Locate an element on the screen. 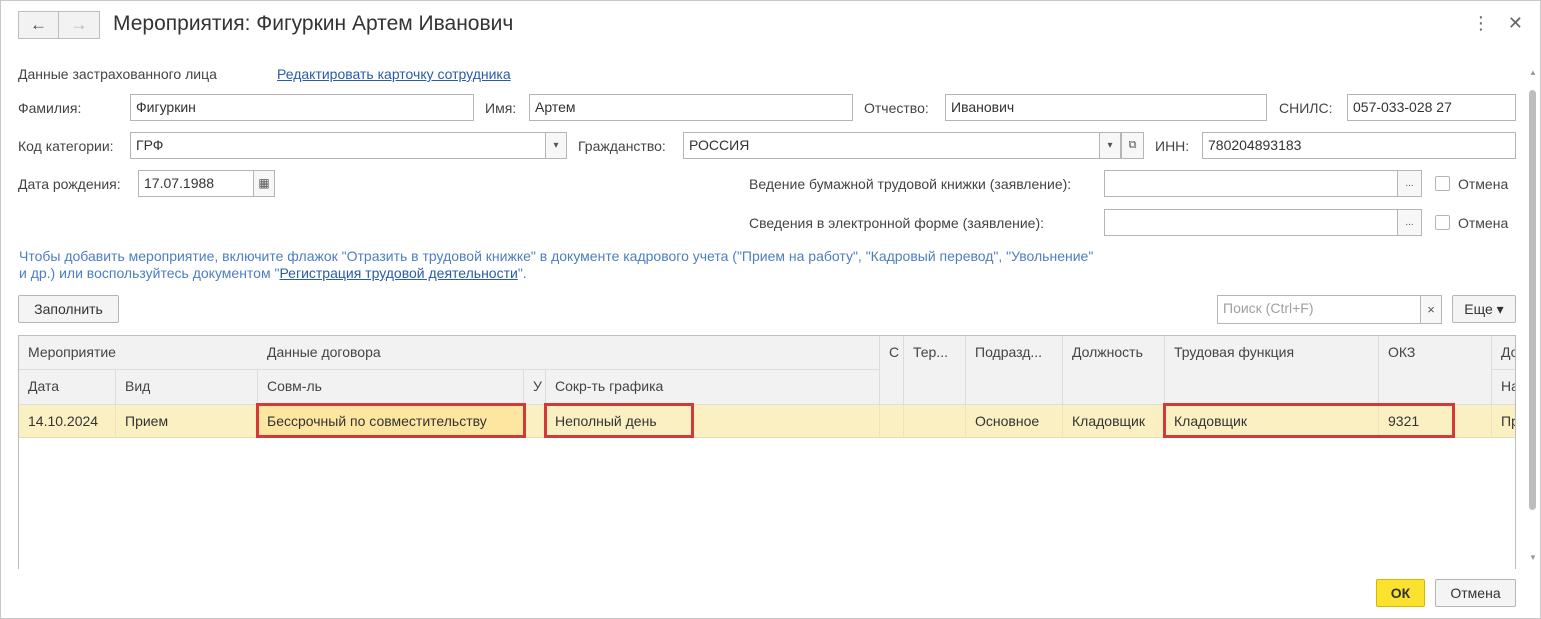 The height and width of the screenshot is (619, 1541). col-event: Мероприятие is located at coordinates (138, 353).